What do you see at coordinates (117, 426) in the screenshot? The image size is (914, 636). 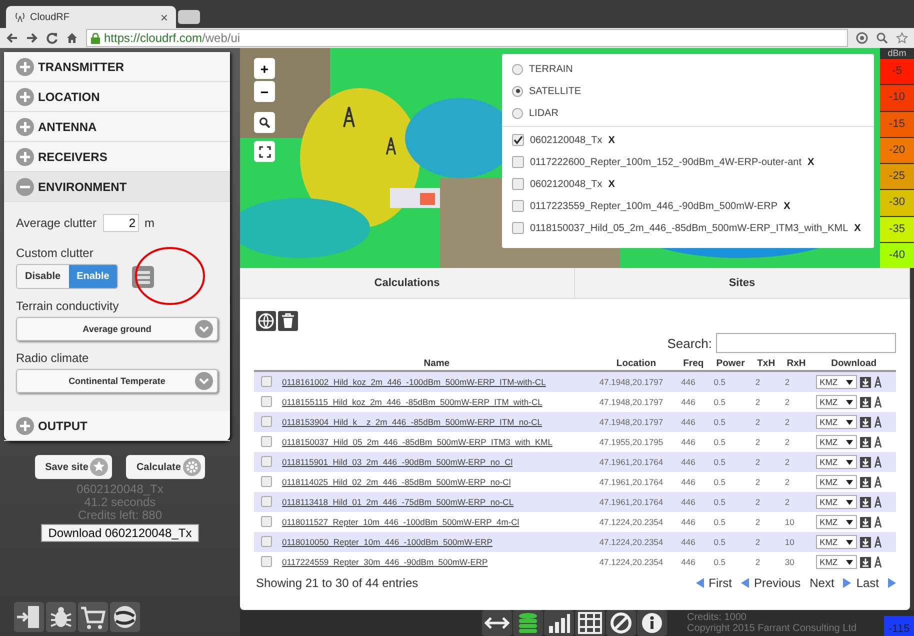 I see `accordion-header: OUTPUT` at bounding box center [117, 426].